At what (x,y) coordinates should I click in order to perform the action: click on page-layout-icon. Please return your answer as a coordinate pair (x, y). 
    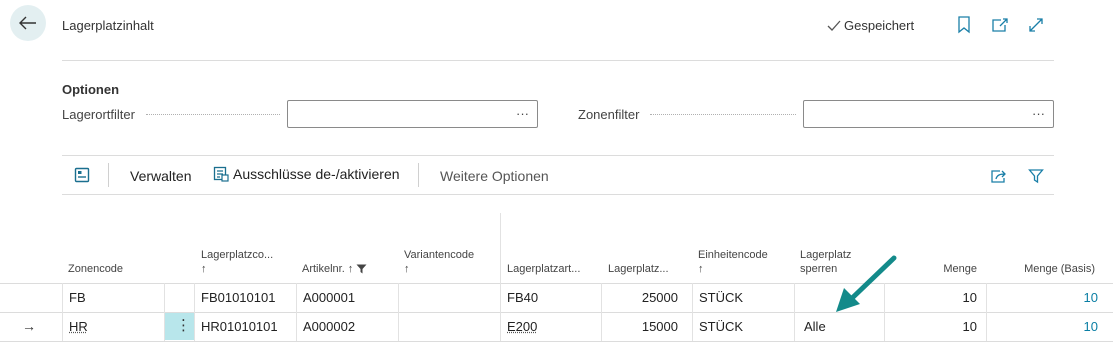
    Looking at the image, I should click on (82, 175).